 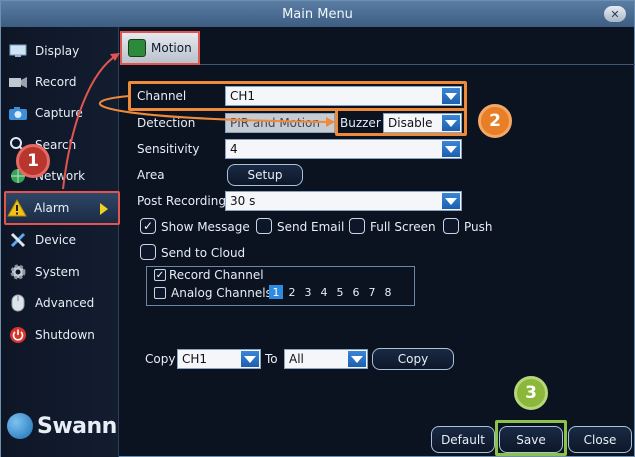 What do you see at coordinates (531, 393) in the screenshot?
I see `step-3-badge: 3` at bounding box center [531, 393].